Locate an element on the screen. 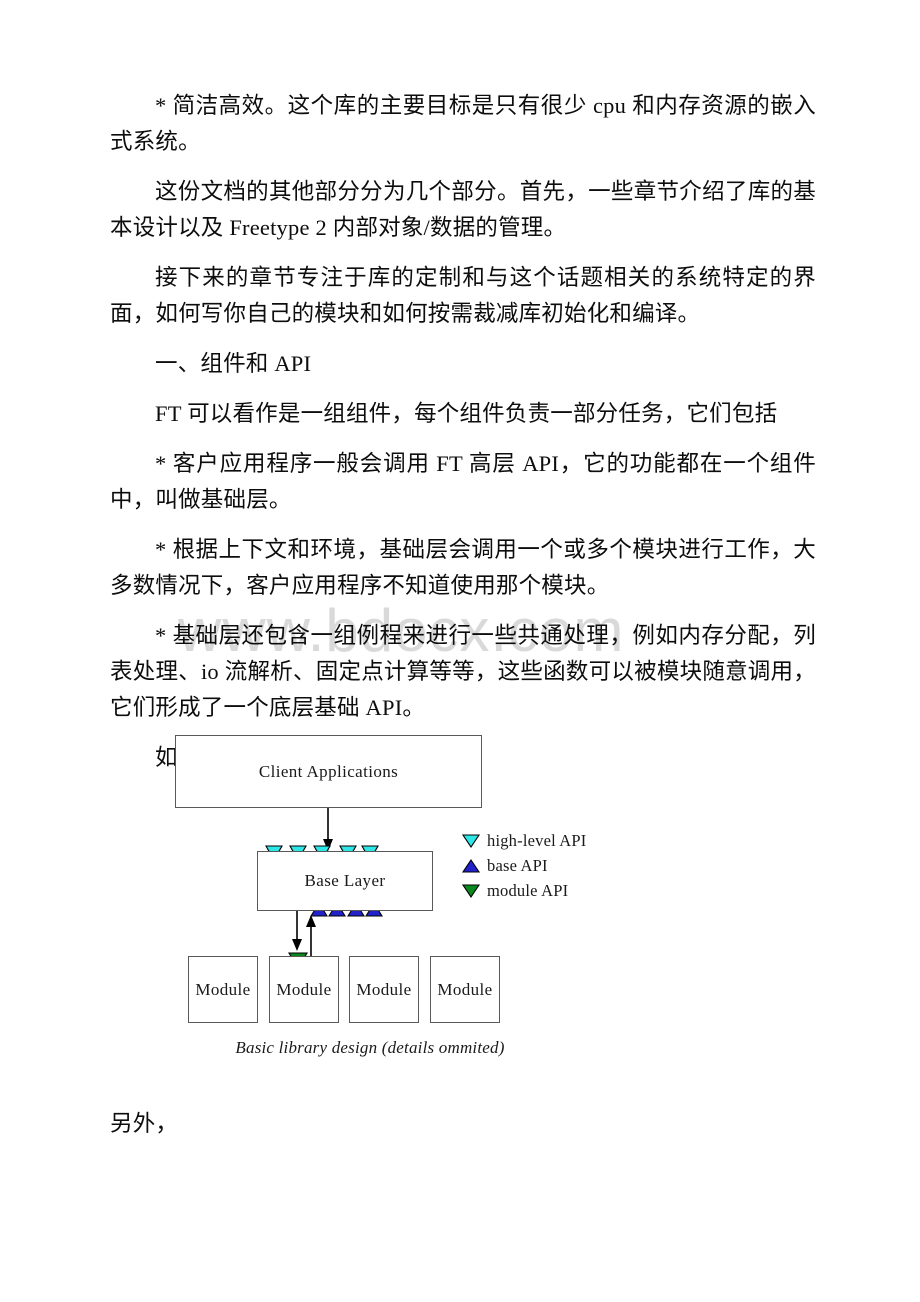 The width and height of the screenshot is (920, 1302). client-applications-label: Client Applications is located at coordinates (328, 771).